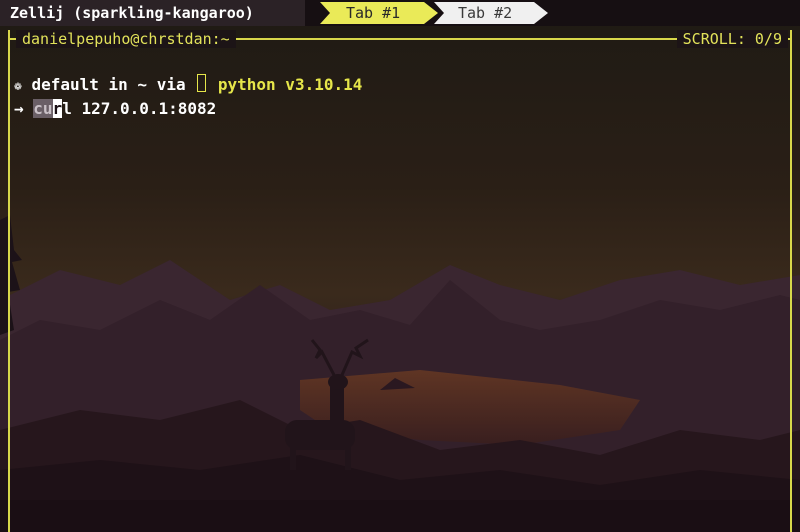  I want to click on scroll-value: 0/9, so click(768, 39).